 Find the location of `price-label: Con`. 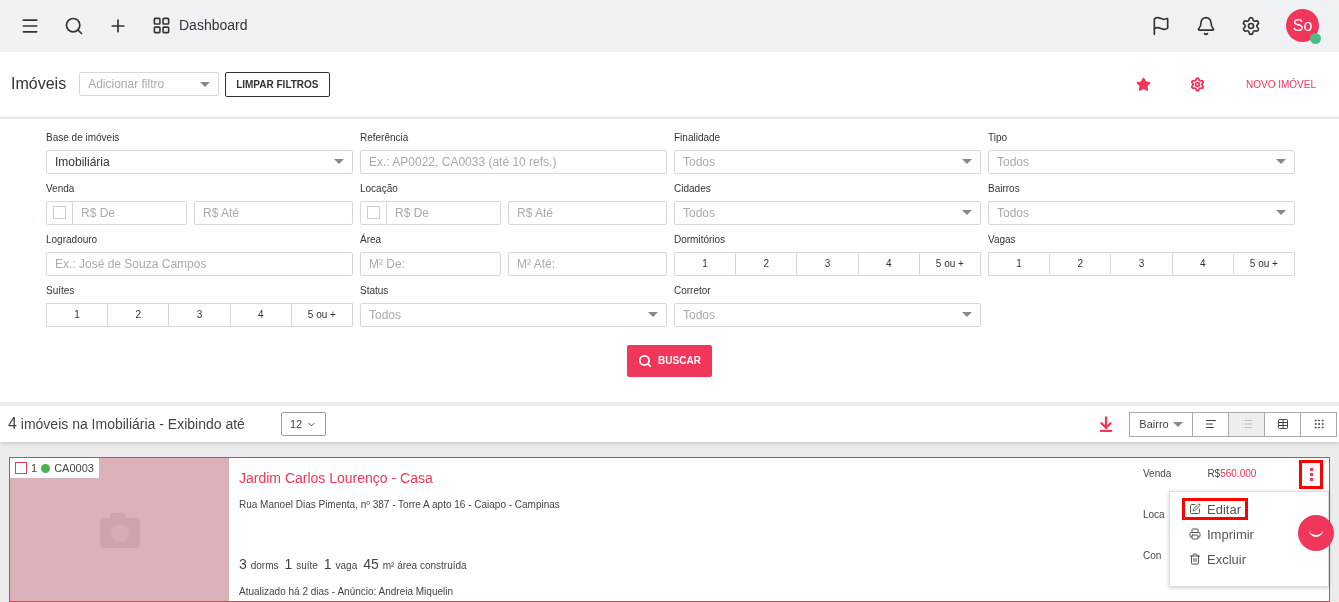

price-label: Con is located at coordinates (1152, 556).